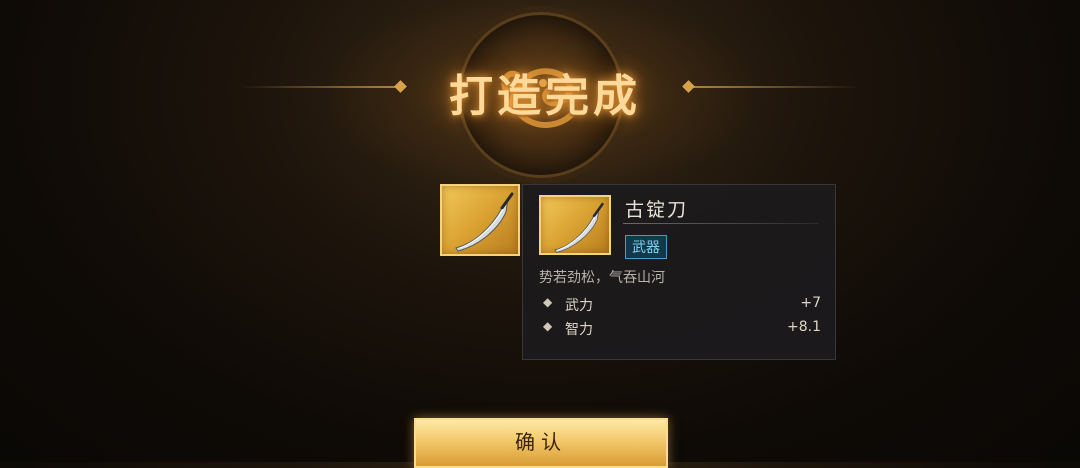 The width and height of the screenshot is (1080, 468). Describe the element at coordinates (680, 305) in the screenshot. I see `stat-row: ◆ 武力 +7` at that location.